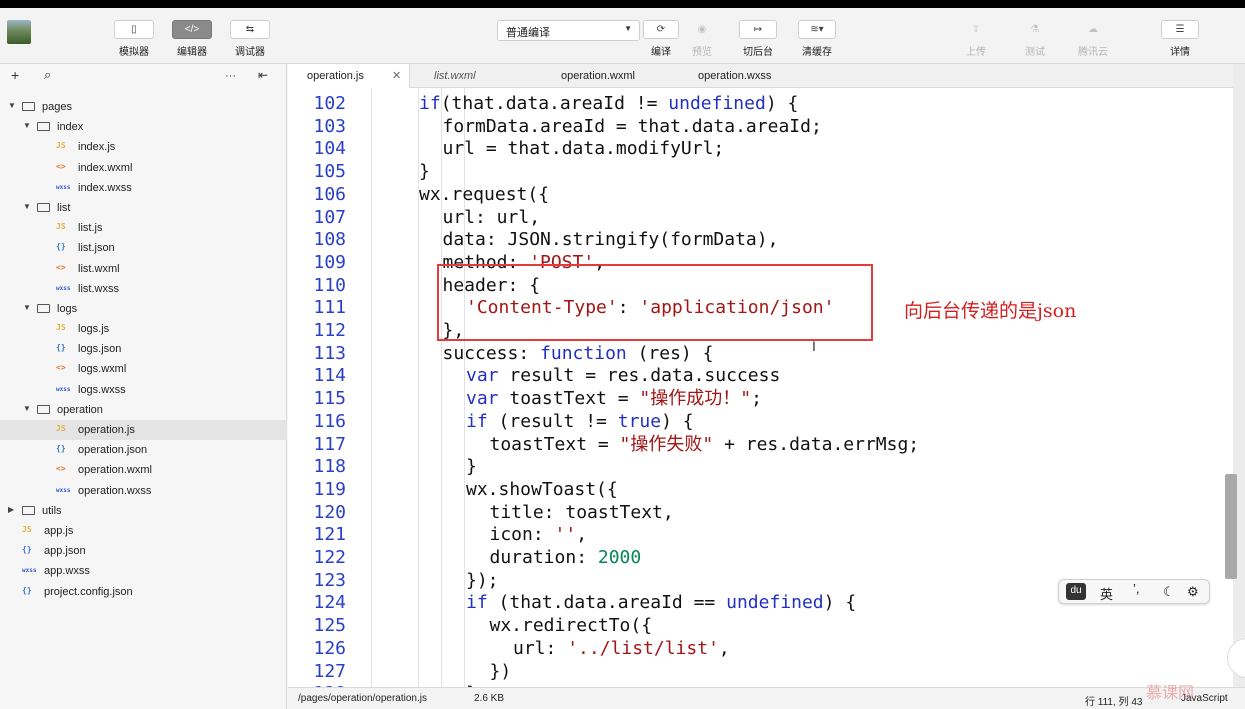  What do you see at coordinates (143, 188) in the screenshot?
I see `file-item: wxss index.wxss` at bounding box center [143, 188].